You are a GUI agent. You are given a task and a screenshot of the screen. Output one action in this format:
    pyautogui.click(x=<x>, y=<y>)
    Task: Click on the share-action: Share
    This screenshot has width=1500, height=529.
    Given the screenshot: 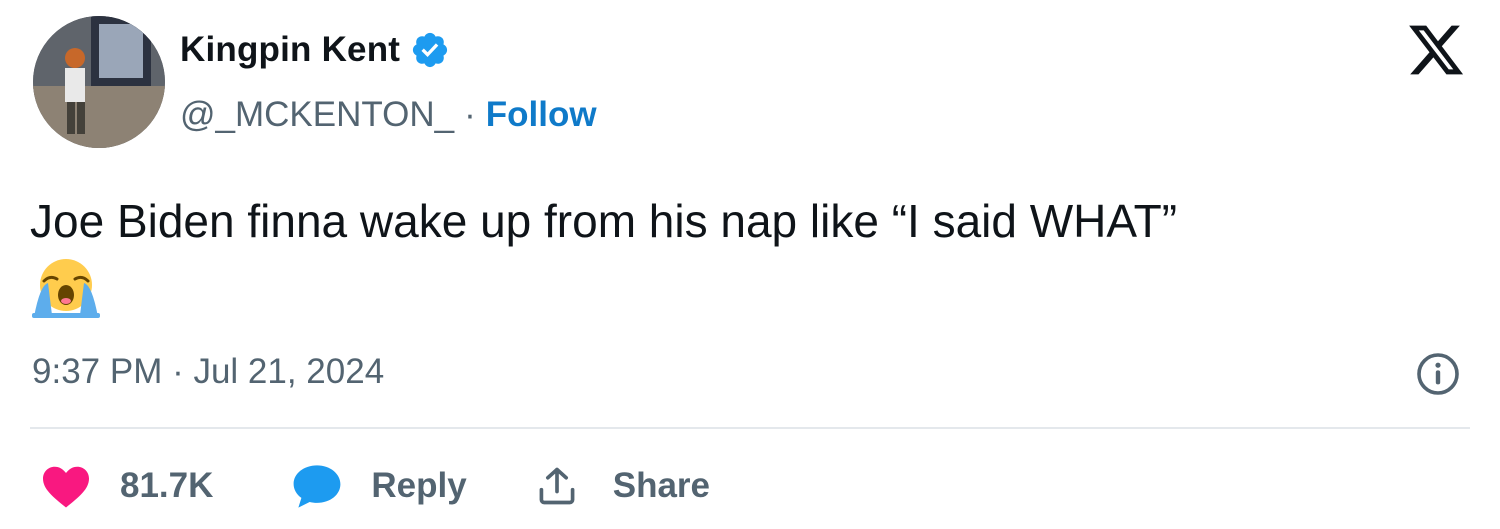 What is the action you would take?
    pyautogui.click(x=588, y=486)
    